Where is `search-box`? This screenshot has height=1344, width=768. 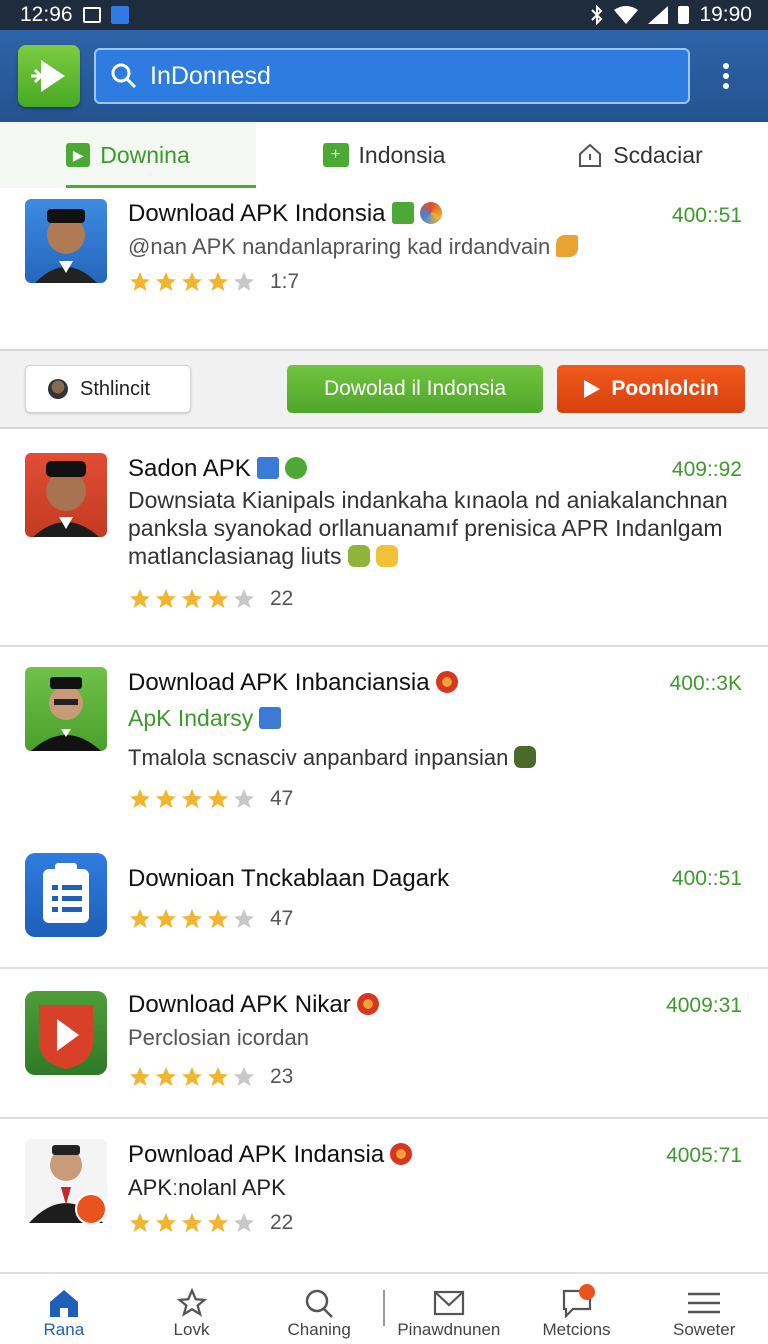 search-box is located at coordinates (392, 76).